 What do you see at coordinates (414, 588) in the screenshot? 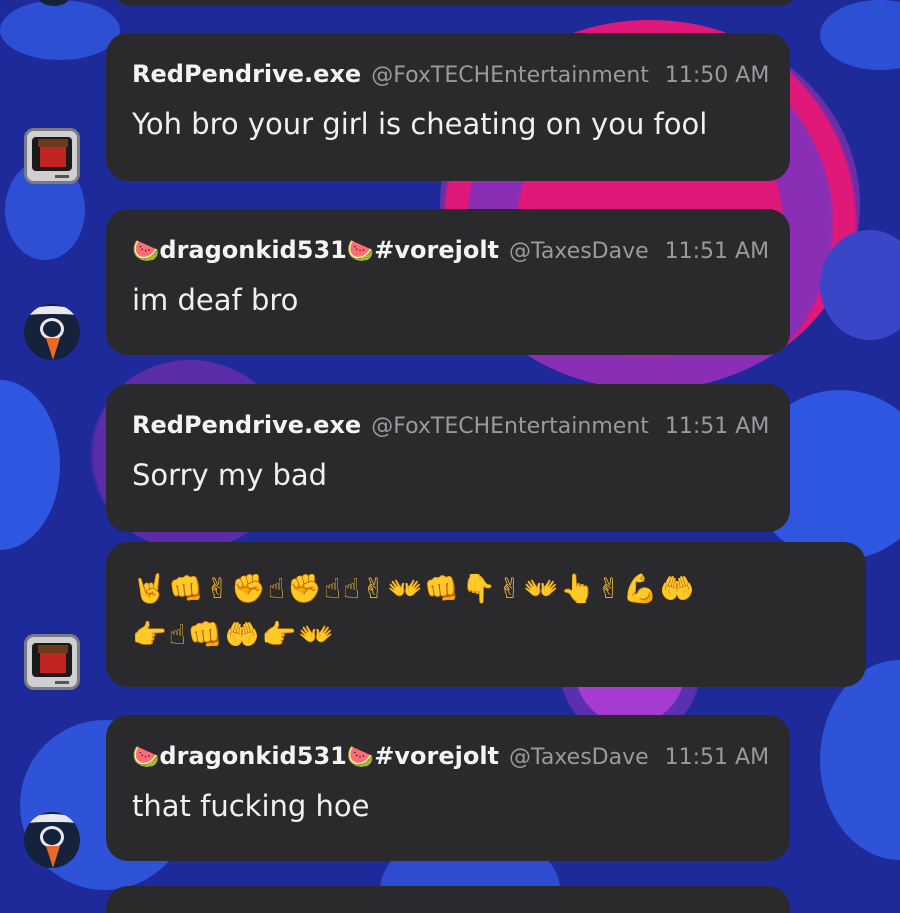
I see `emoji-message-line: 🤘👊✌✊☝✊☝☝✌👐👊👇✌👐👆✌💪🤲` at bounding box center [414, 588].